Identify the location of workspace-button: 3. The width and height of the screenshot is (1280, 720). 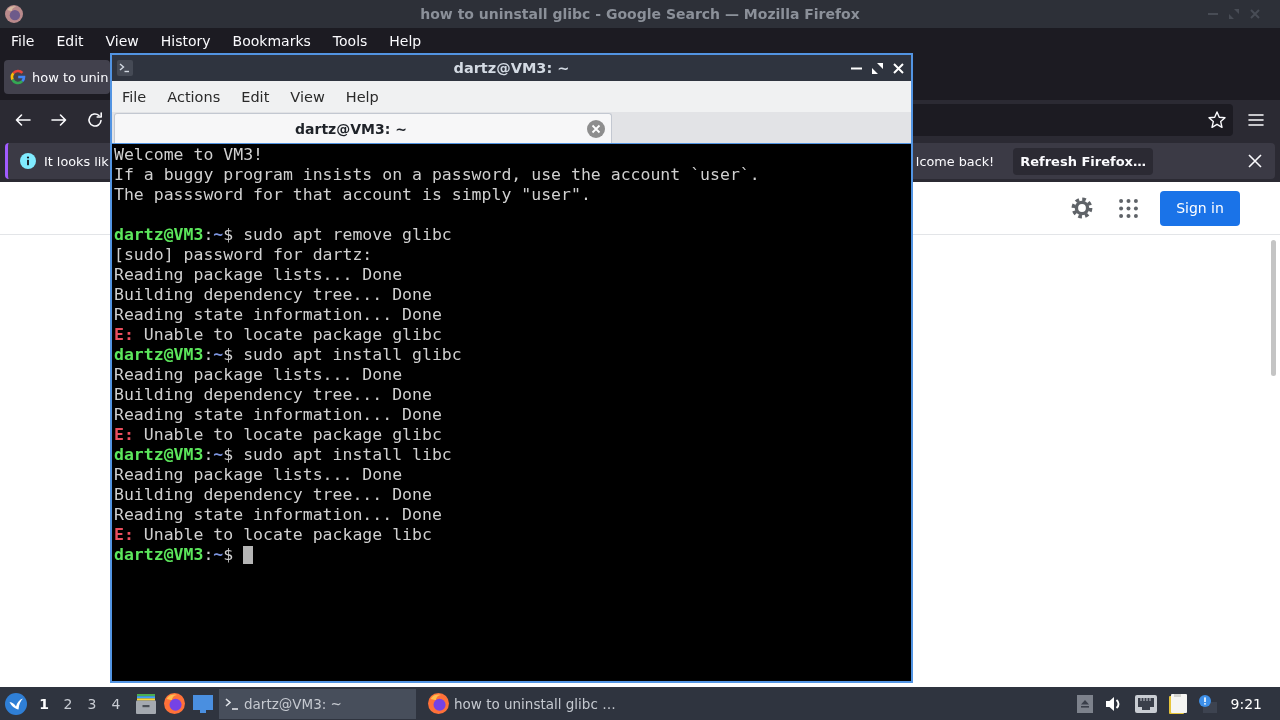
(92, 703).